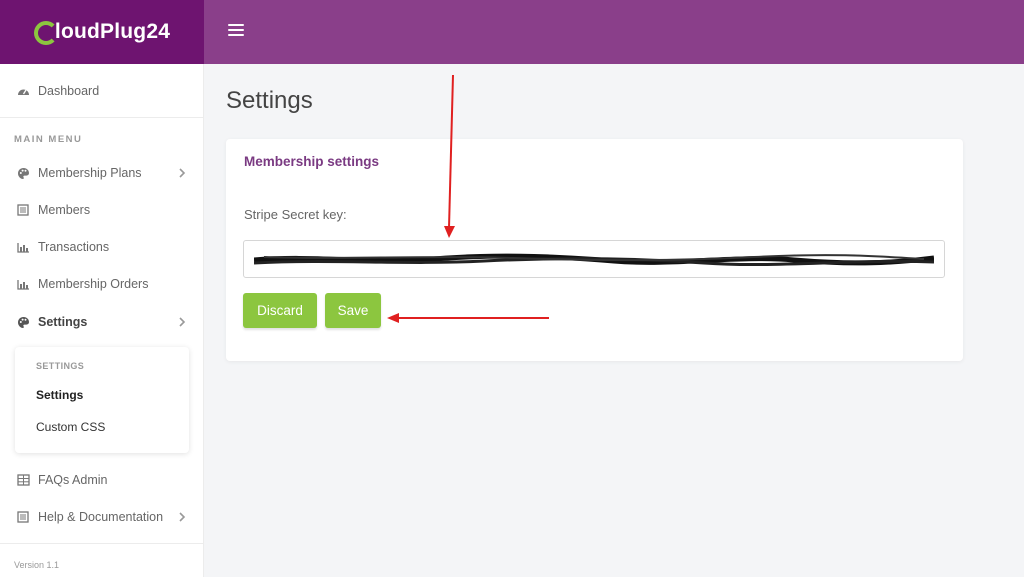 The image size is (1024, 577). What do you see at coordinates (280, 310) in the screenshot?
I see `discard-button: Discard` at bounding box center [280, 310].